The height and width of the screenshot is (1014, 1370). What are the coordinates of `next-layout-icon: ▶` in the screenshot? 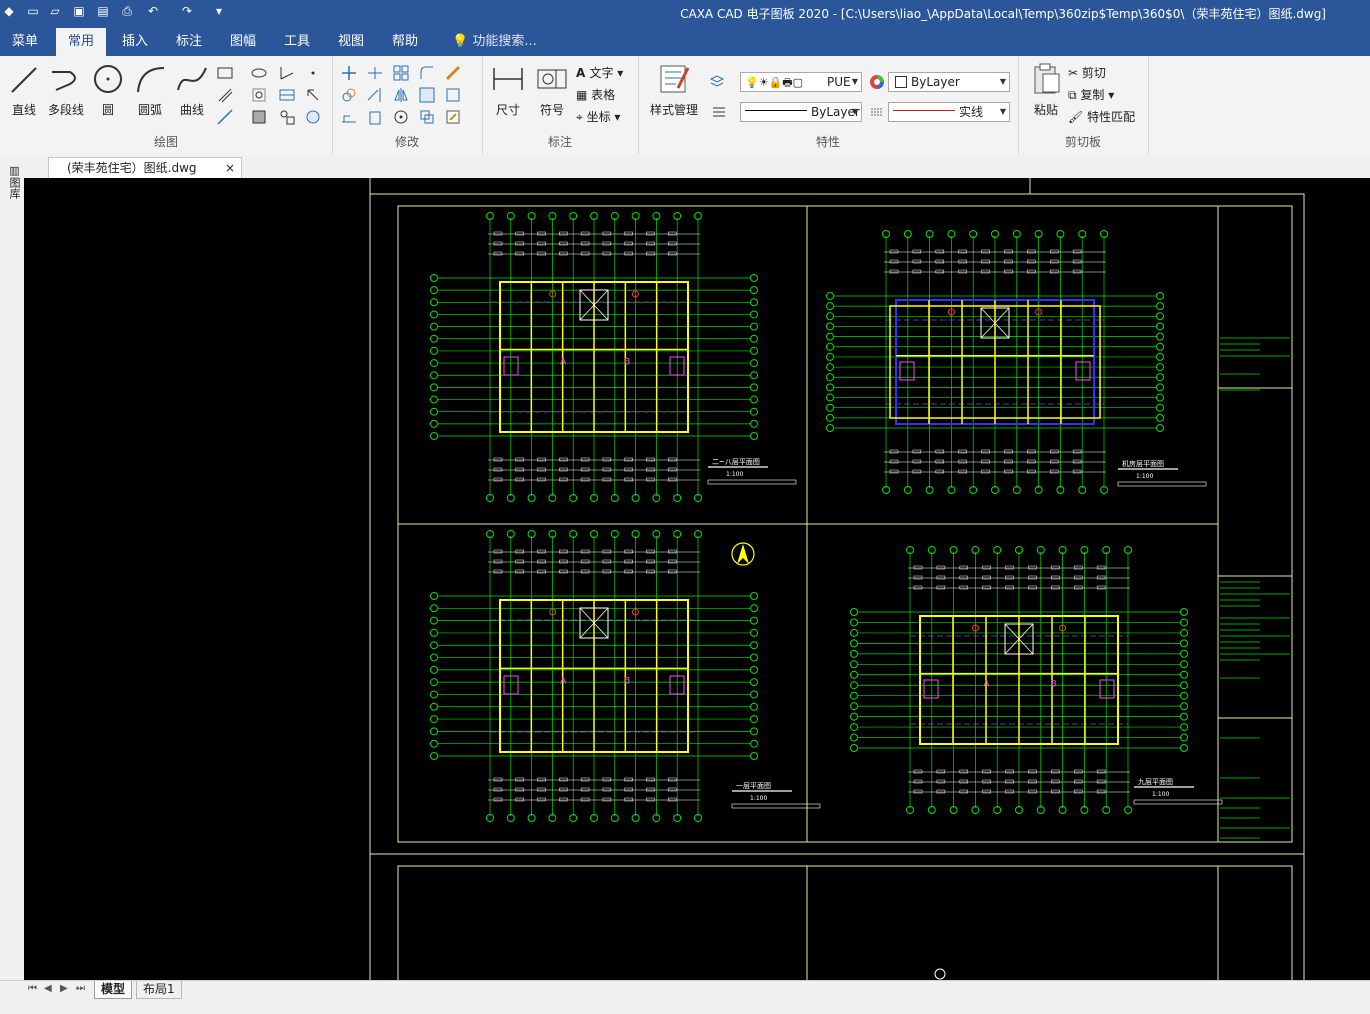 It's located at (64, 988).